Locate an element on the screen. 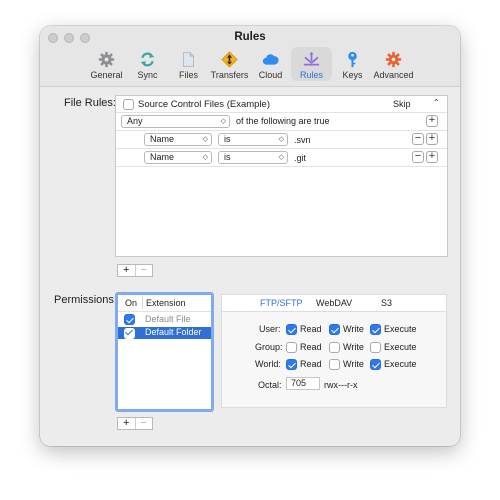 The image size is (500, 500). octal-label: Octal: is located at coordinates (270, 385).